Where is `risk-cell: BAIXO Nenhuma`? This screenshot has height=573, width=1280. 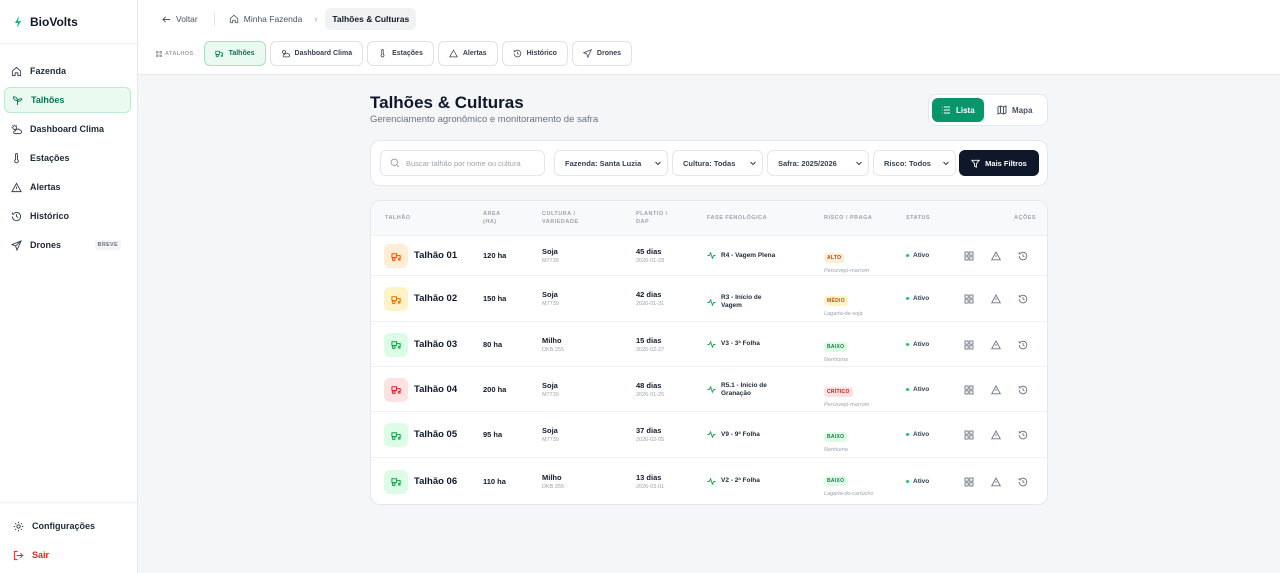
risk-cell: BAIXO Nenhuma is located at coordinates (849, 349).